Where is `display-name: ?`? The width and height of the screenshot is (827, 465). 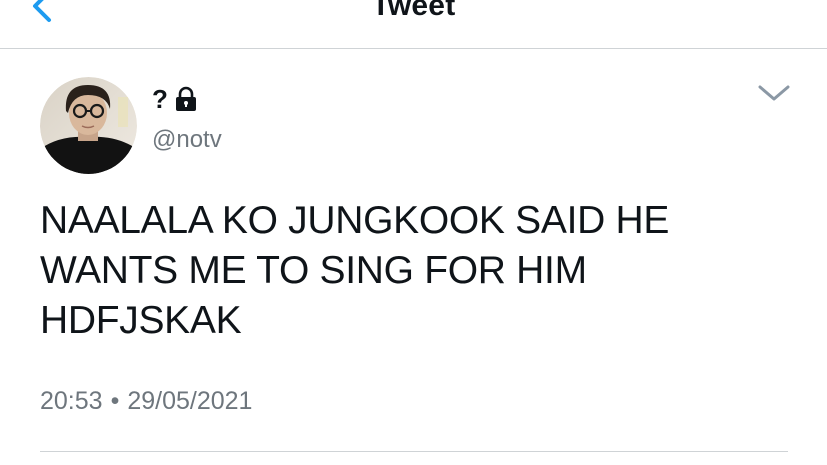
display-name: ? is located at coordinates (160, 99).